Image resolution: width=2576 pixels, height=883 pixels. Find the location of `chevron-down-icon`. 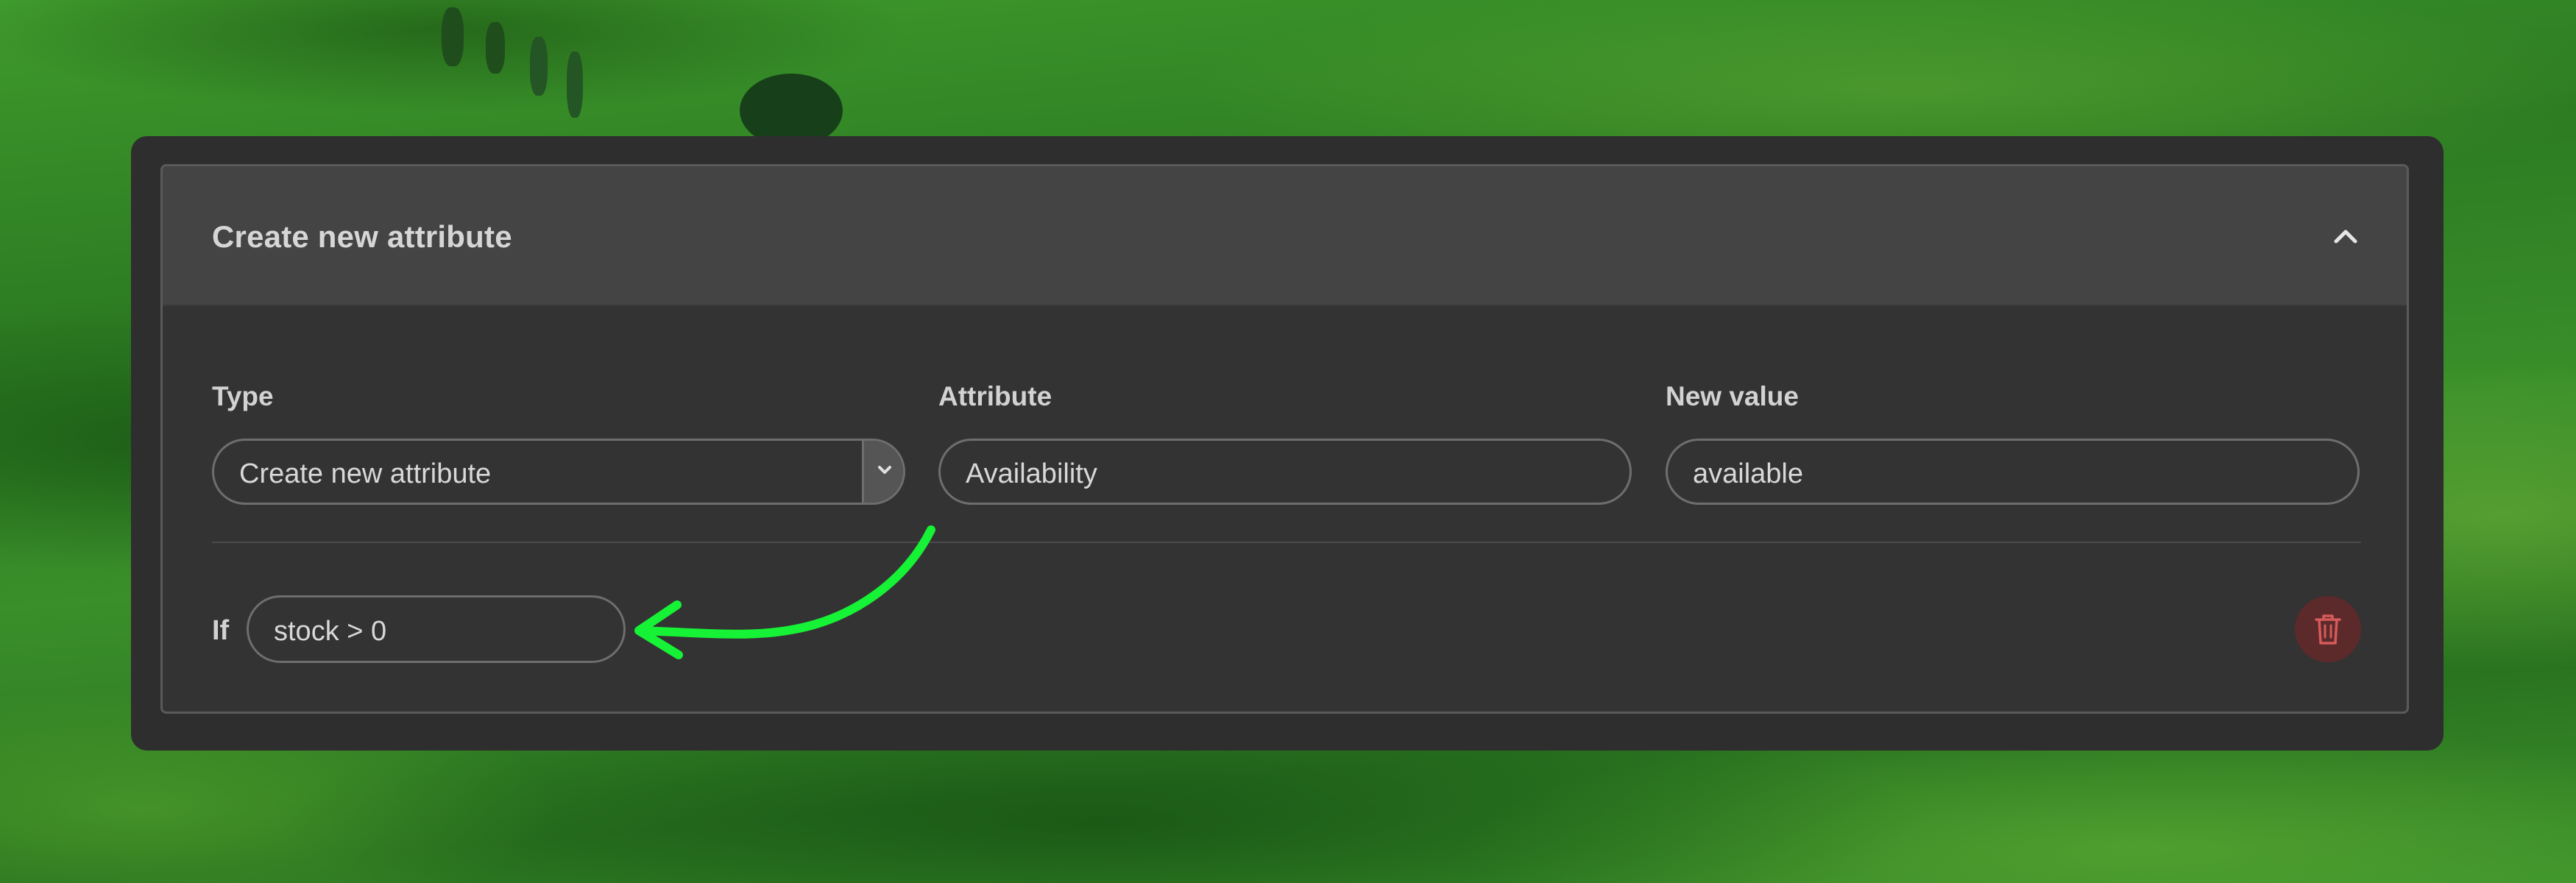

chevron-down-icon is located at coordinates (884, 470).